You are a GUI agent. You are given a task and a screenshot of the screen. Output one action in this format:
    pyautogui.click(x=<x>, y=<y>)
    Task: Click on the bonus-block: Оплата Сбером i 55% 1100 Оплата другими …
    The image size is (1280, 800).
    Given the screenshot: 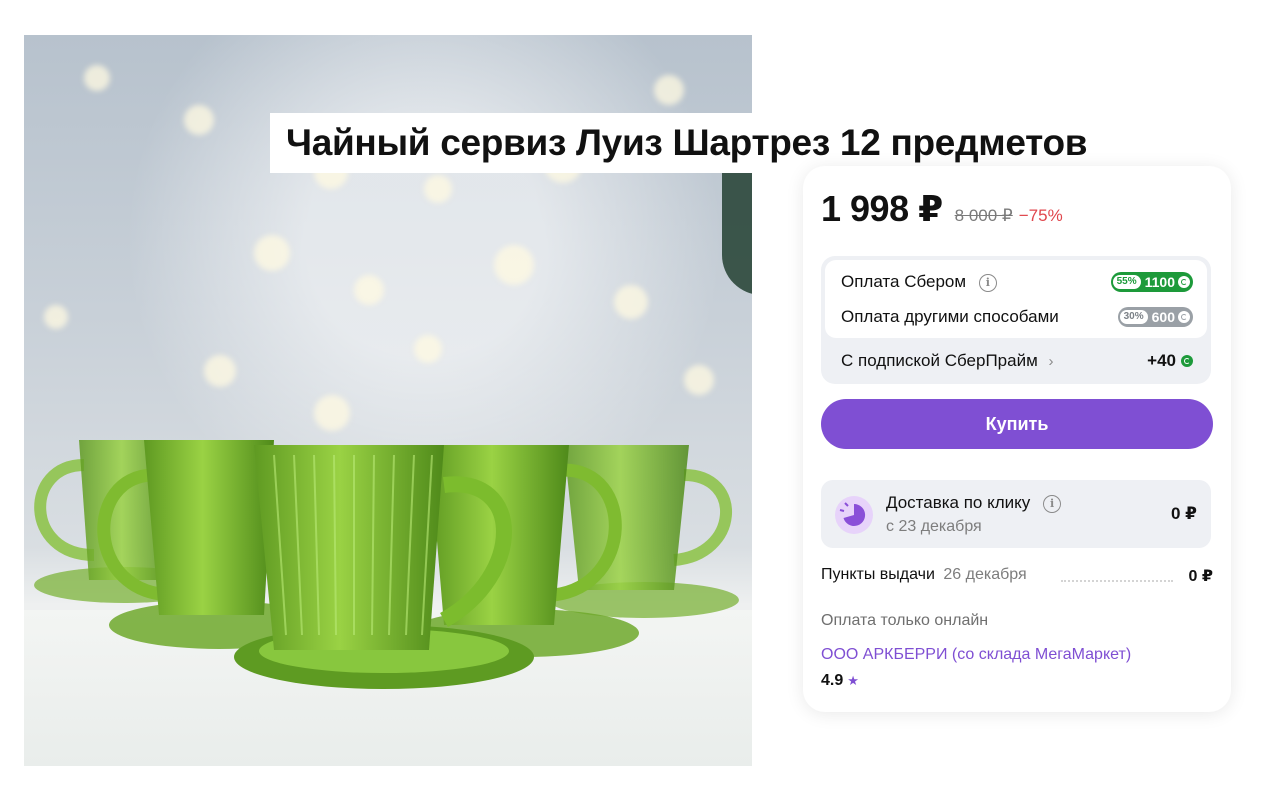 What is the action you would take?
    pyautogui.click(x=1016, y=320)
    